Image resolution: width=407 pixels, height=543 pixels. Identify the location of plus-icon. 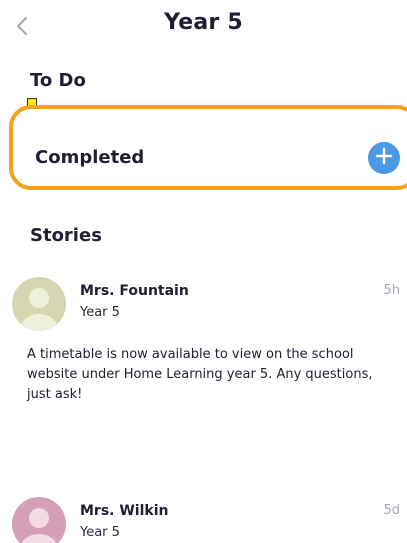
(384, 158).